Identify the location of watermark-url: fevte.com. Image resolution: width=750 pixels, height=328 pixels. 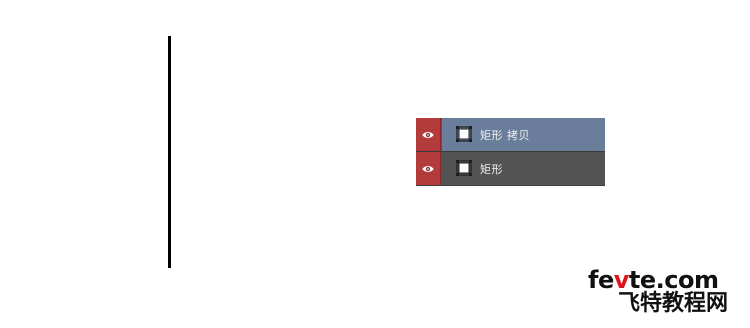
(653, 280).